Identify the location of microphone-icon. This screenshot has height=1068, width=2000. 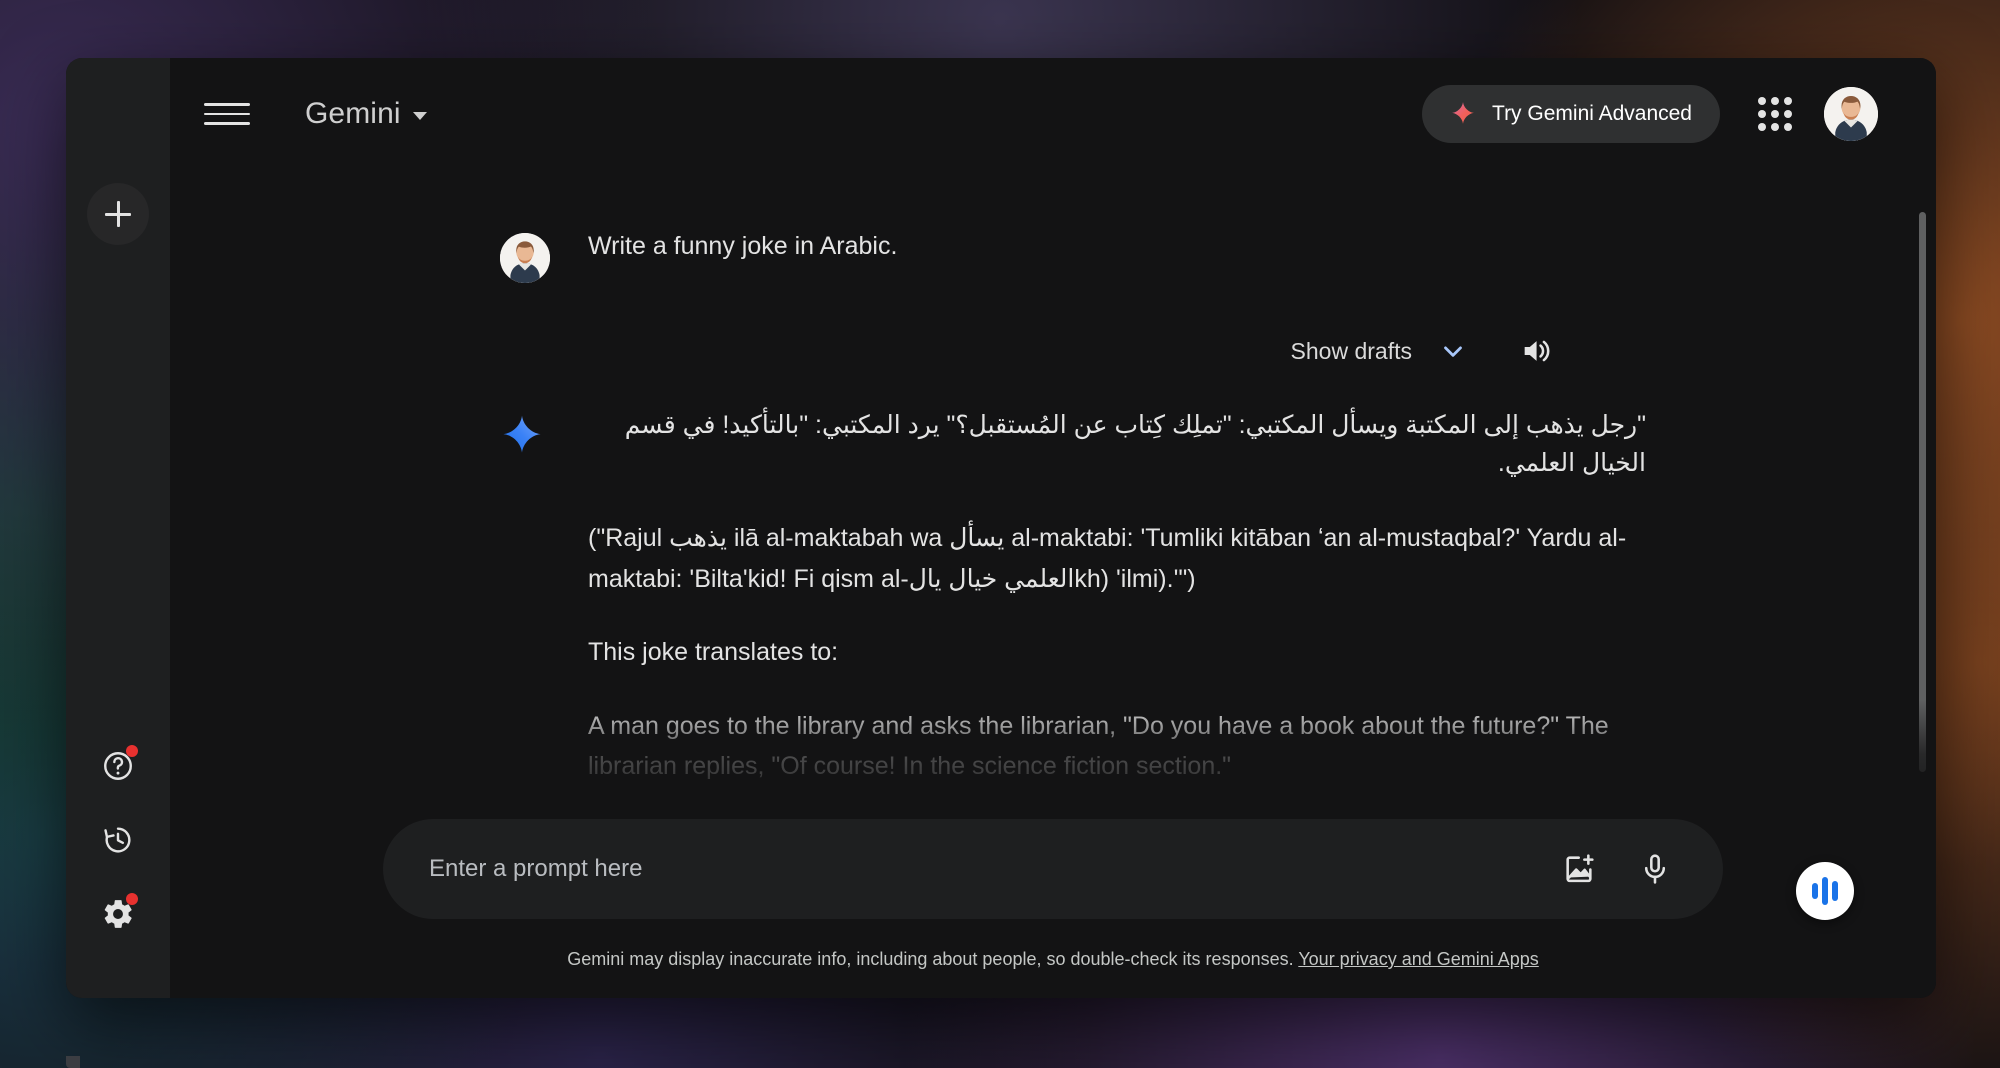
(1655, 869).